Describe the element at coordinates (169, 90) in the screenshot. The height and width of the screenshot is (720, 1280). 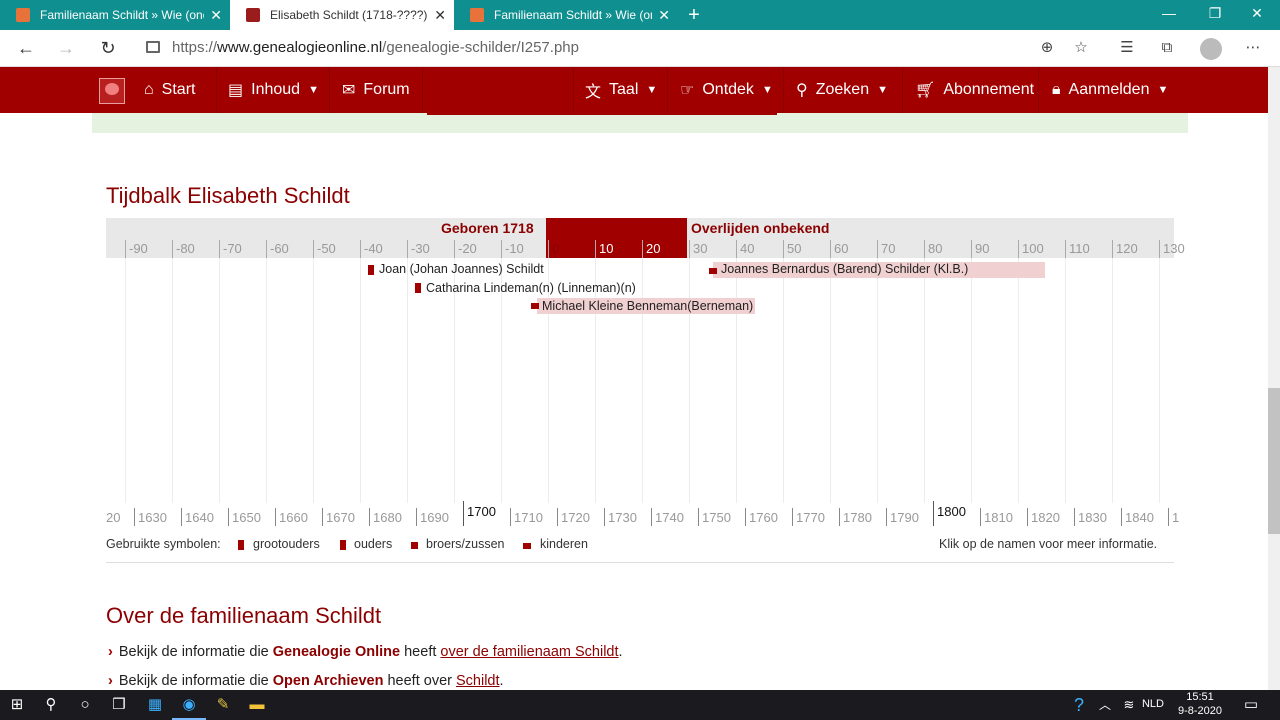
I see `nav-start: ⌂ Start` at that location.